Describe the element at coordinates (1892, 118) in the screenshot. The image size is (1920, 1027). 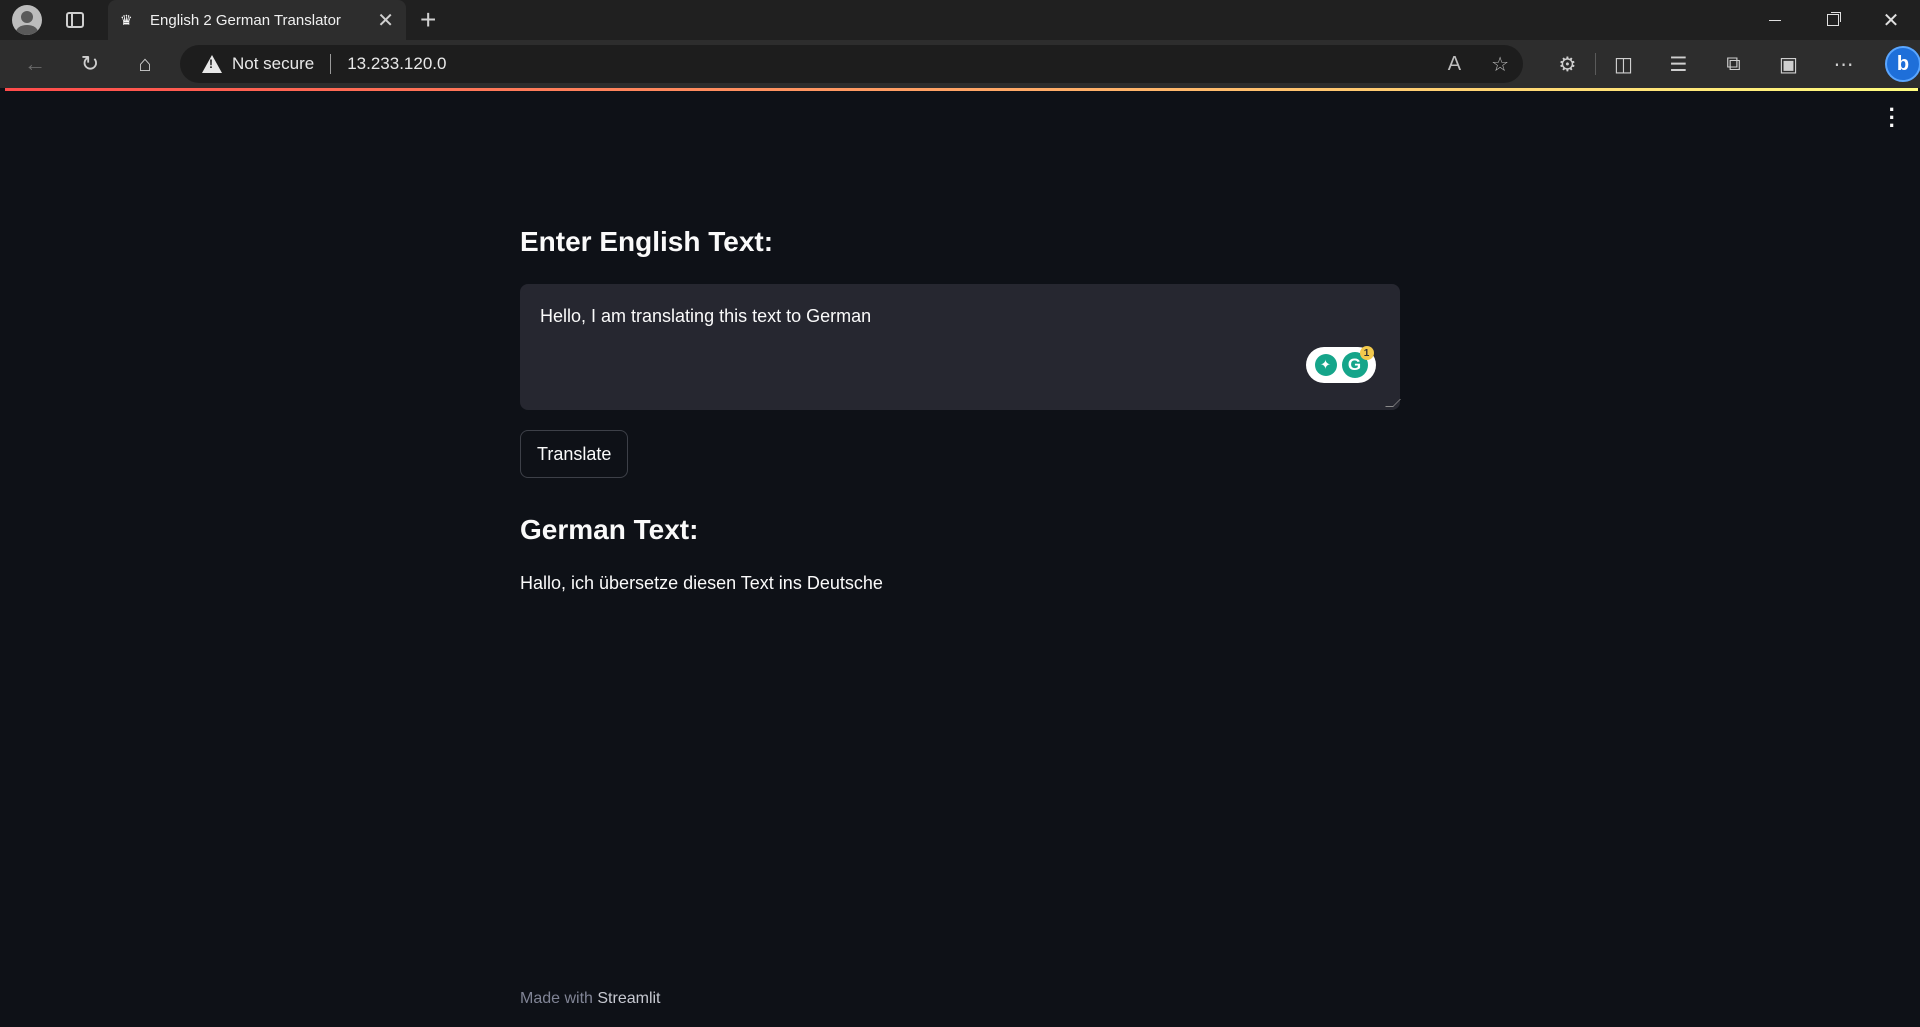
I see `main-menu-icon: · · ·` at that location.